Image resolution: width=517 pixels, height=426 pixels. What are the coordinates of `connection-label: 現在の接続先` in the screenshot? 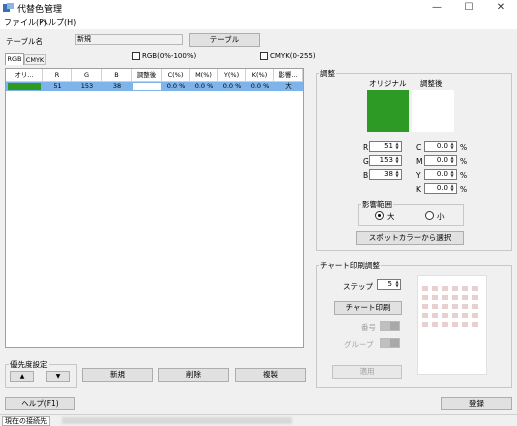 It's located at (26, 421).